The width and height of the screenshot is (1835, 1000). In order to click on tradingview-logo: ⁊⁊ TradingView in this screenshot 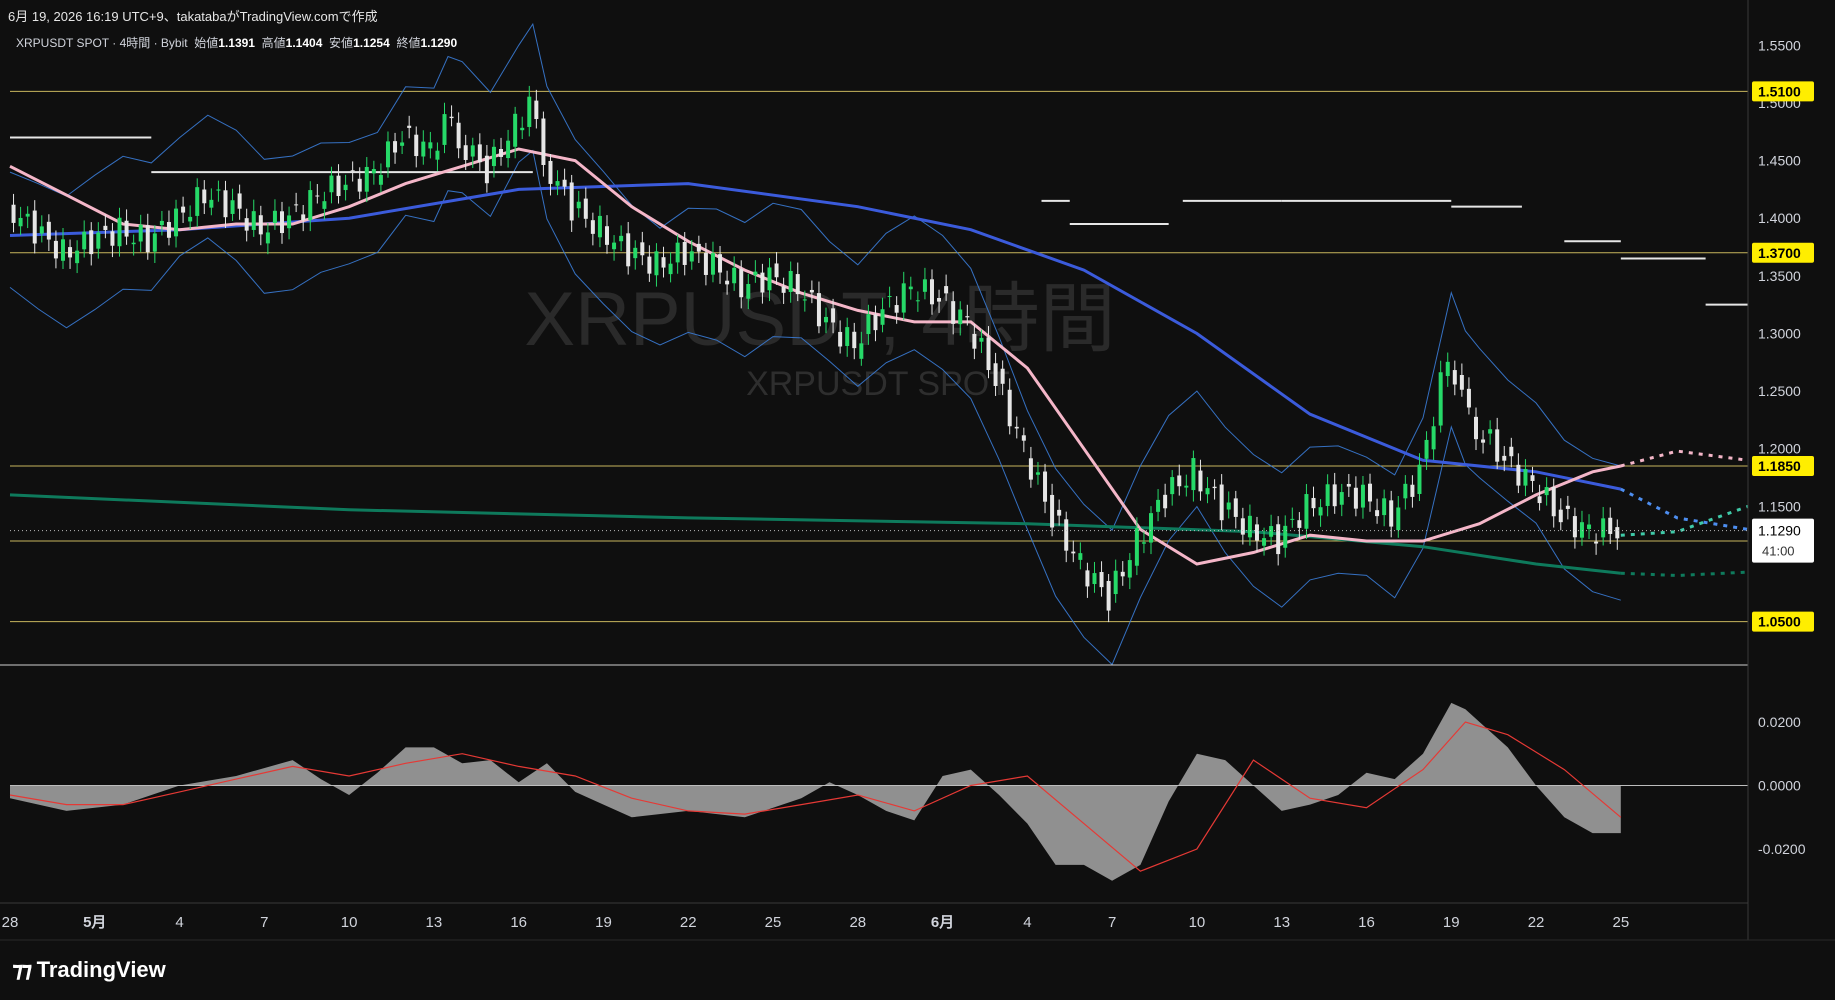, I will do `click(89, 970)`.